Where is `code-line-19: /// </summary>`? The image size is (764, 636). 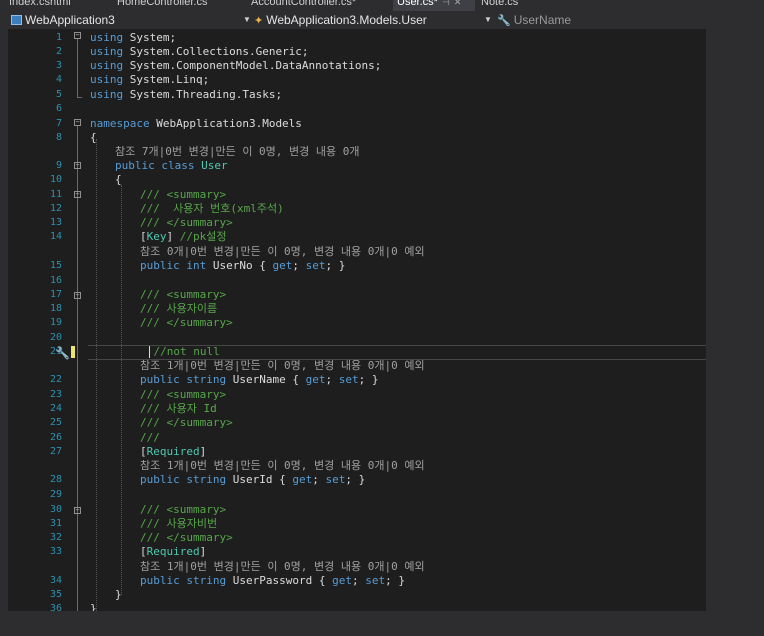 code-line-19: /// </summary> is located at coordinates (186, 322).